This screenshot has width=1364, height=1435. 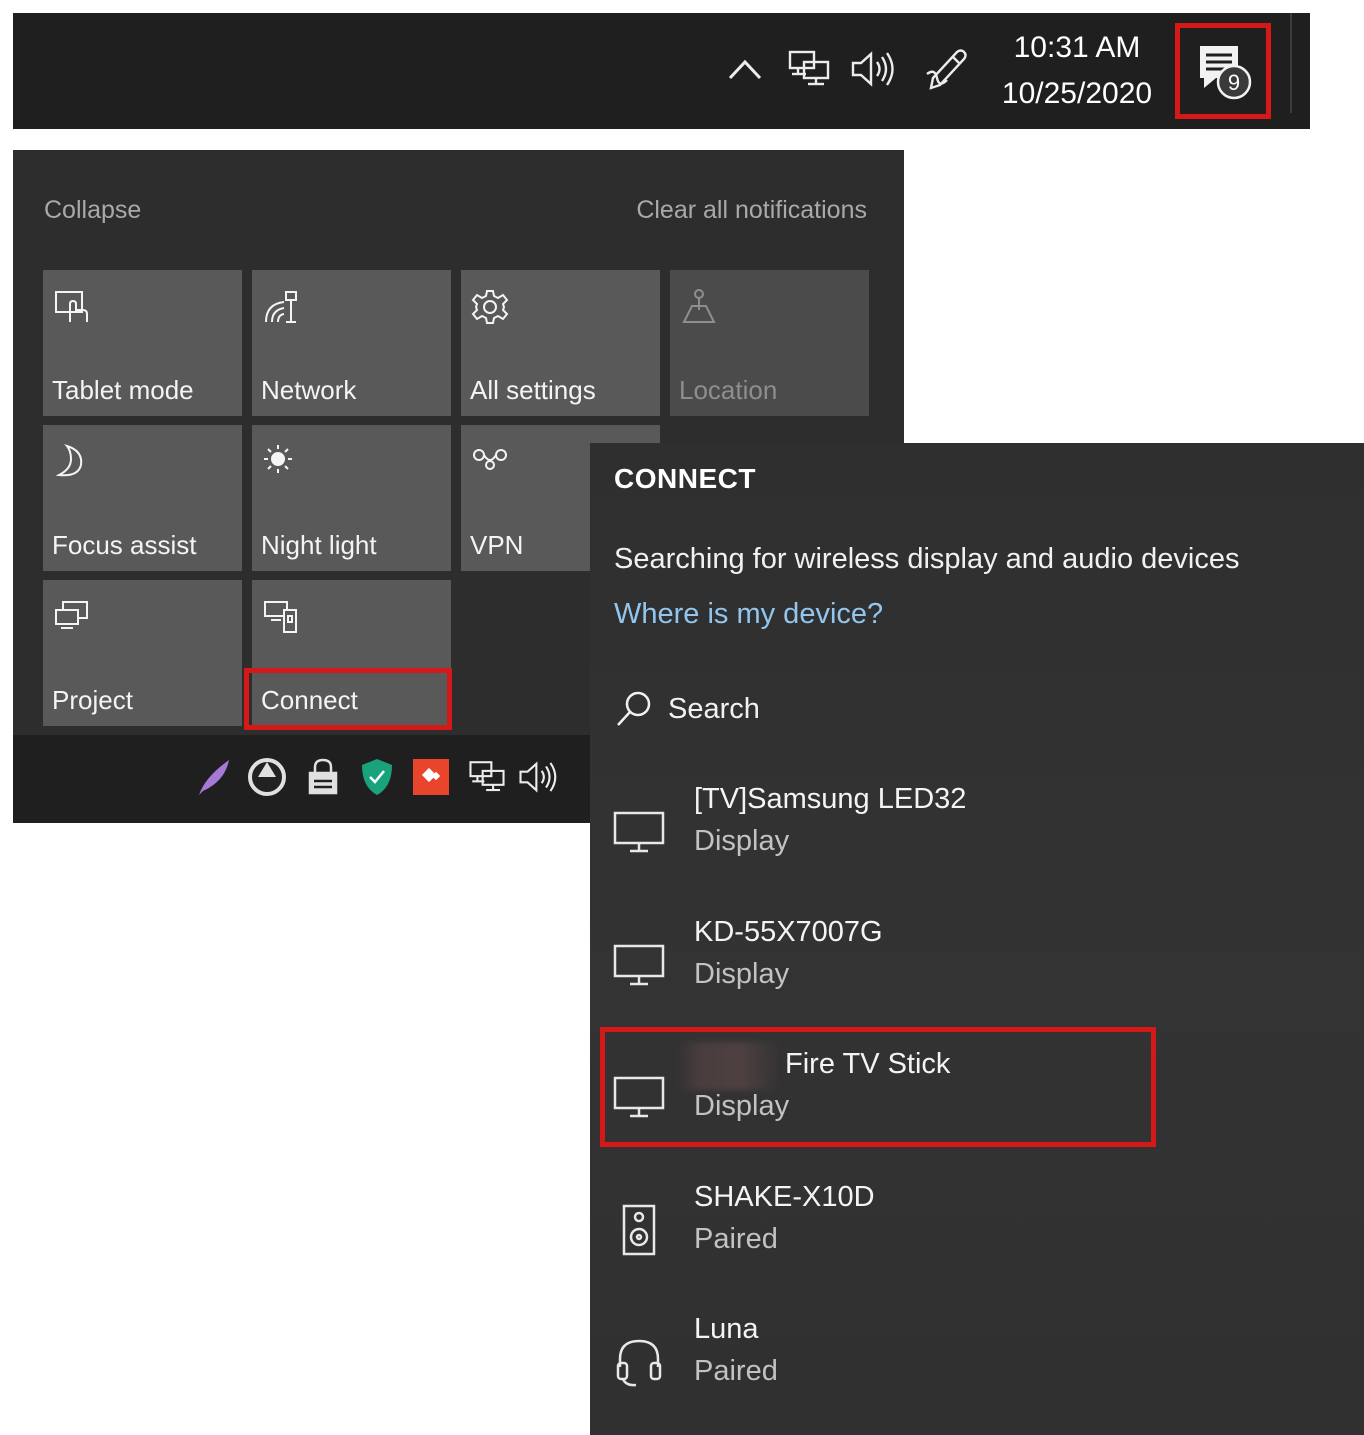 I want to click on device-item-fire-tv-stick: Fire TV Stick Display, so click(x=977, y=1105).